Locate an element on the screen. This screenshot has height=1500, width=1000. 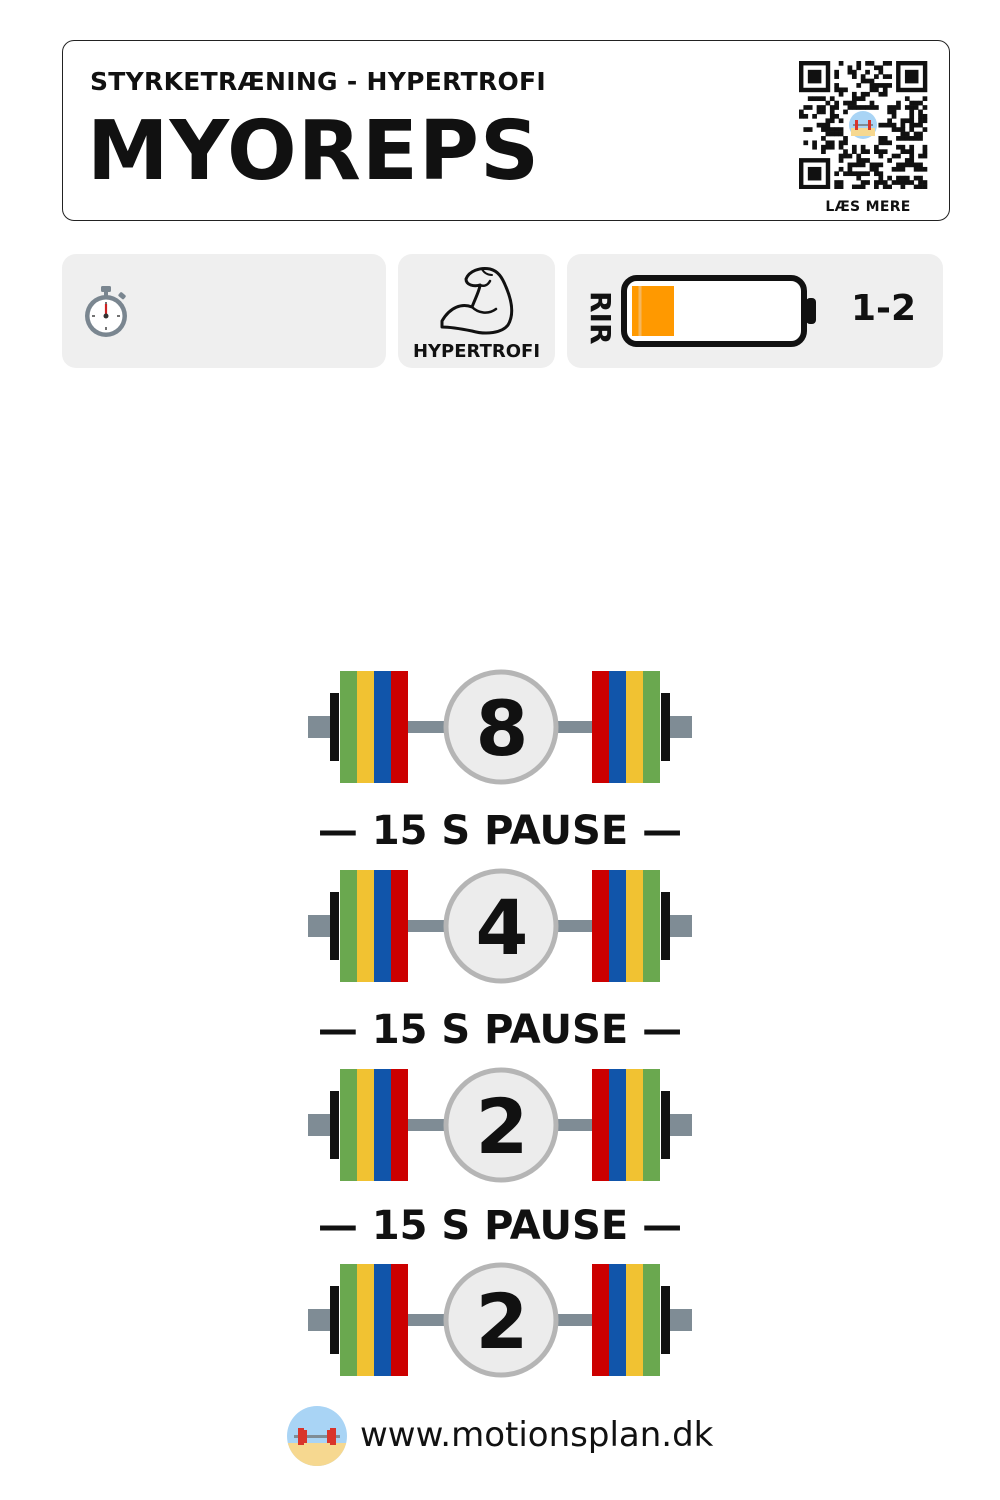
footer: www.motionsplan.dk is located at coordinates (506, 1436).